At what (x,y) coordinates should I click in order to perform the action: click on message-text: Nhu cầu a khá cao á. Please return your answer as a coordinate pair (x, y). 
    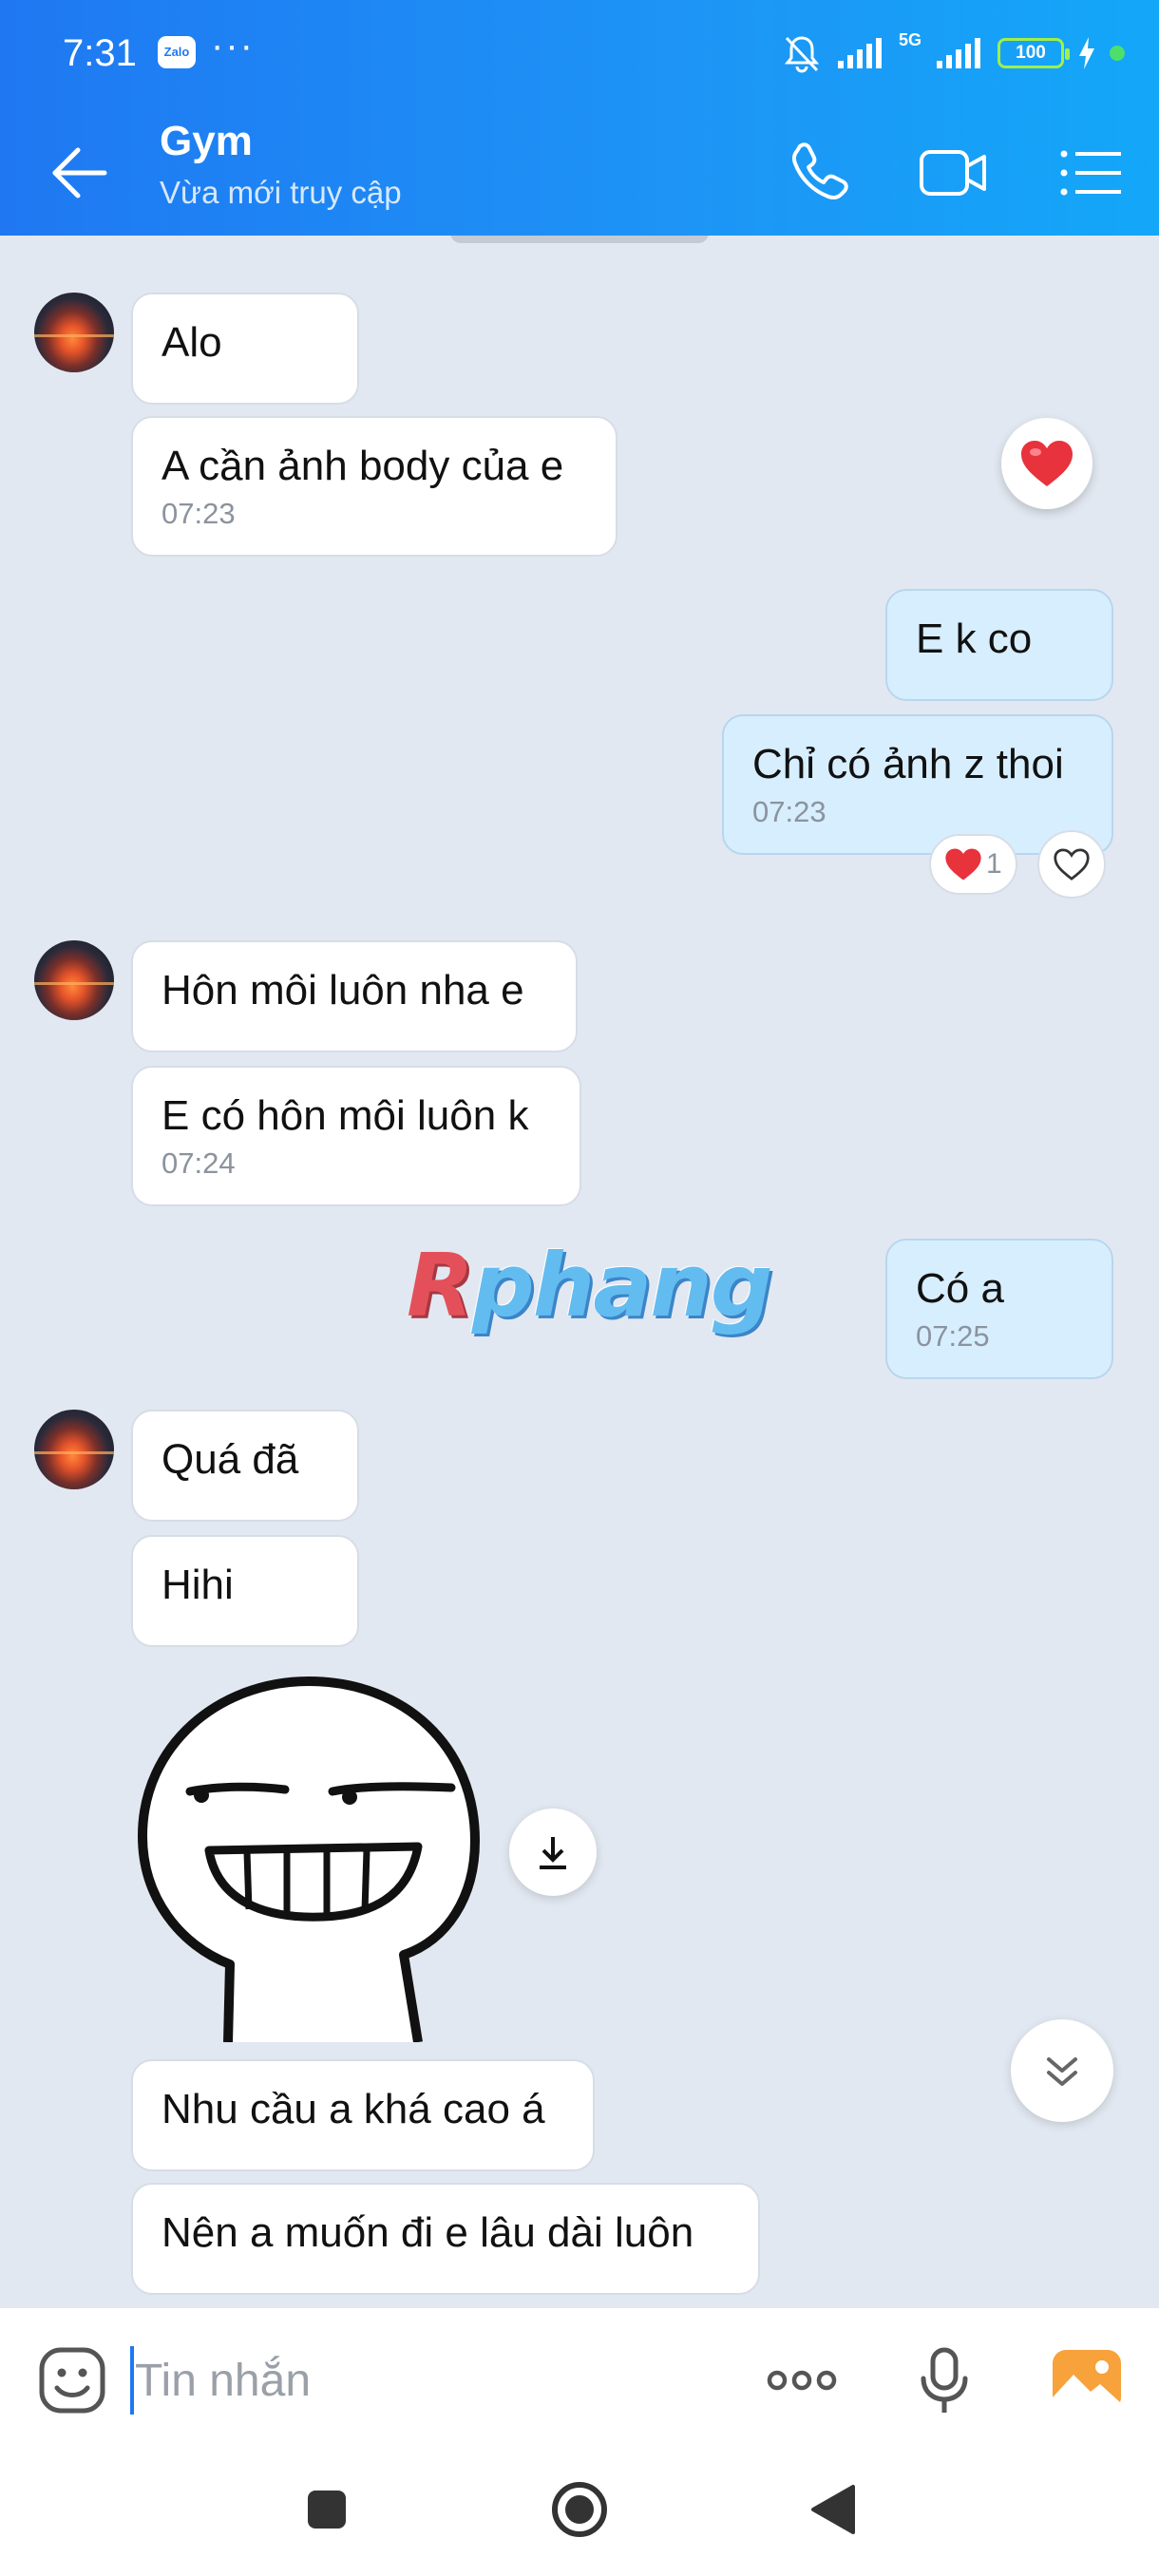
    Looking at the image, I should click on (353, 2109).